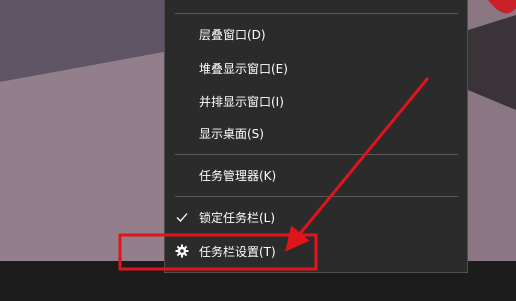 The width and height of the screenshot is (516, 301). Describe the element at coordinates (237, 217) in the screenshot. I see `menu-item-label: 锁定任务栏(L)` at that location.